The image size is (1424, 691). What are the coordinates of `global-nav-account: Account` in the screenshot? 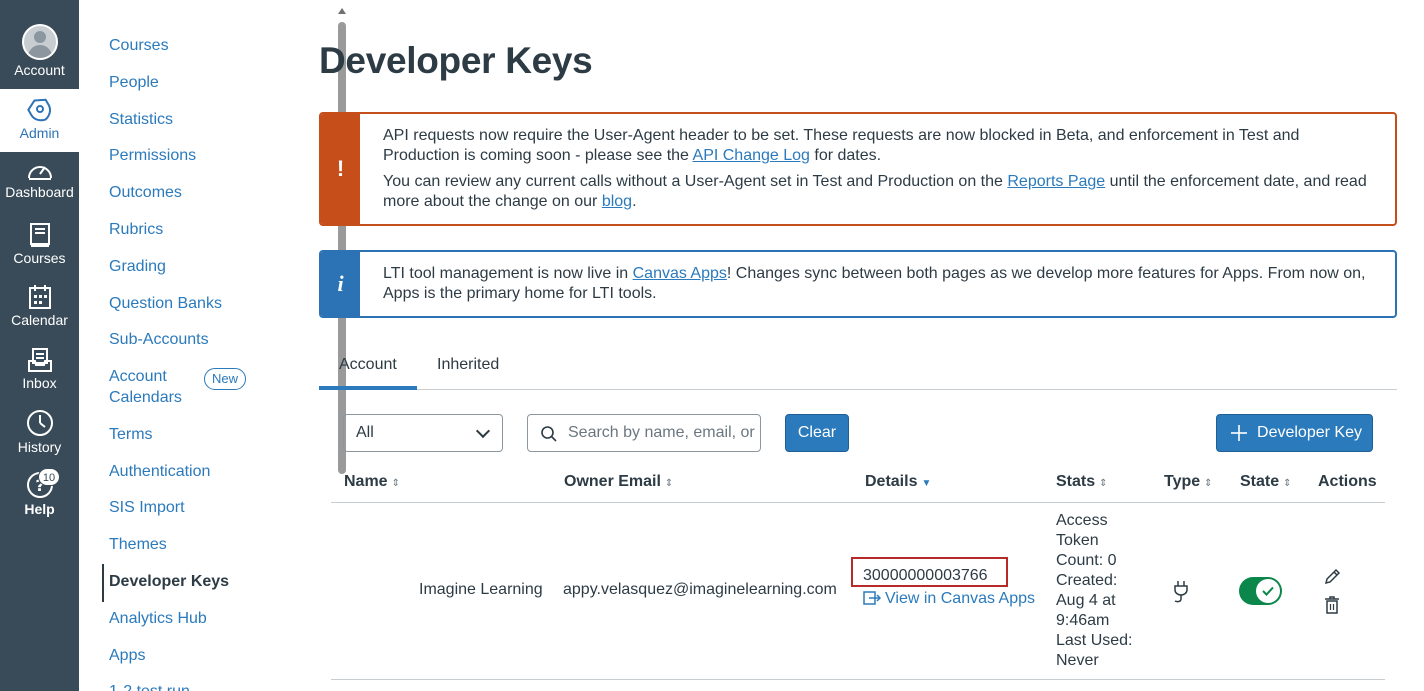 It's located at (39, 51).